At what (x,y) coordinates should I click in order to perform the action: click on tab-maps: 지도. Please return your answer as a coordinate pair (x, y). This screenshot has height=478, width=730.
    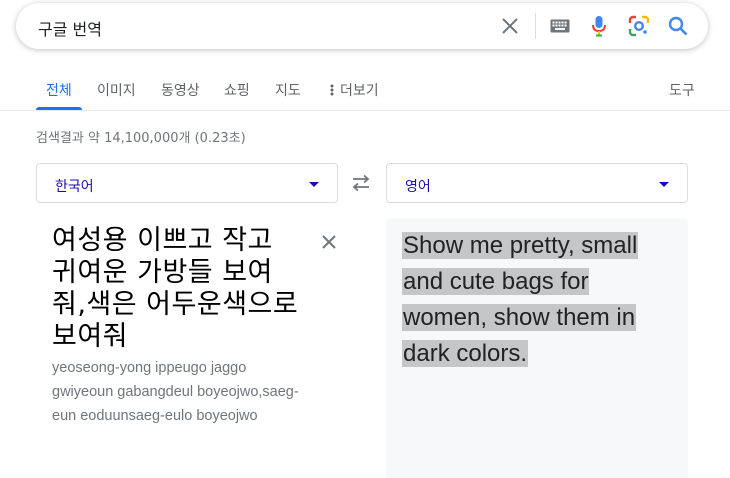
    Looking at the image, I should click on (288, 90).